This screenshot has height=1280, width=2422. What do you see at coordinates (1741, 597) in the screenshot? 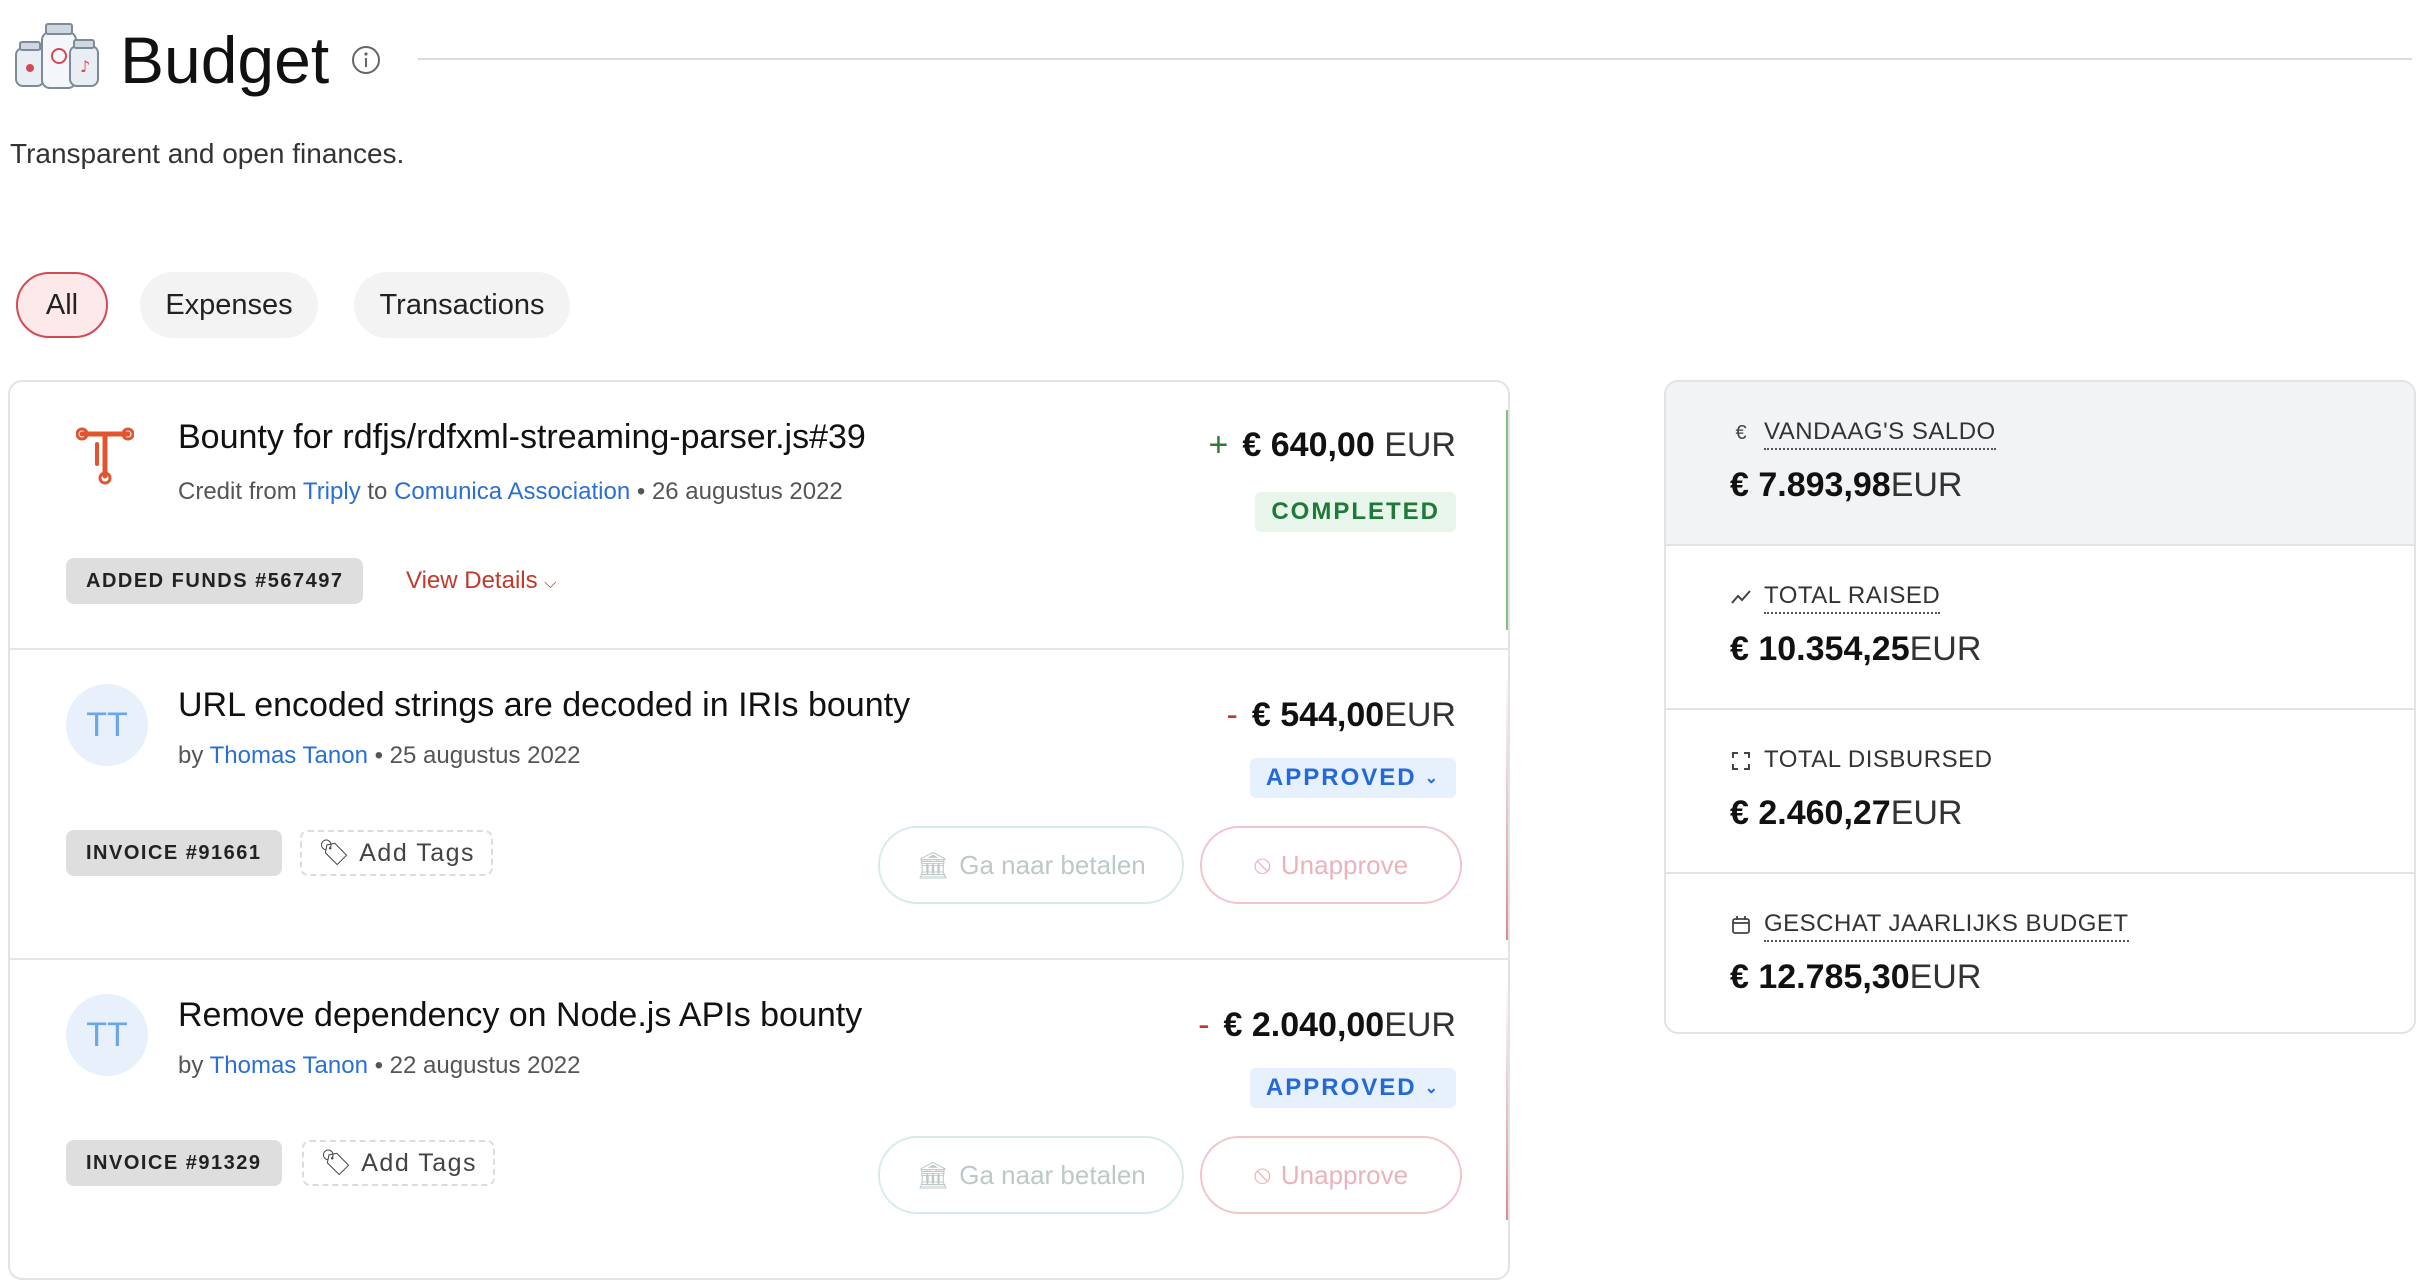
I see `trending-up-icon` at bounding box center [1741, 597].